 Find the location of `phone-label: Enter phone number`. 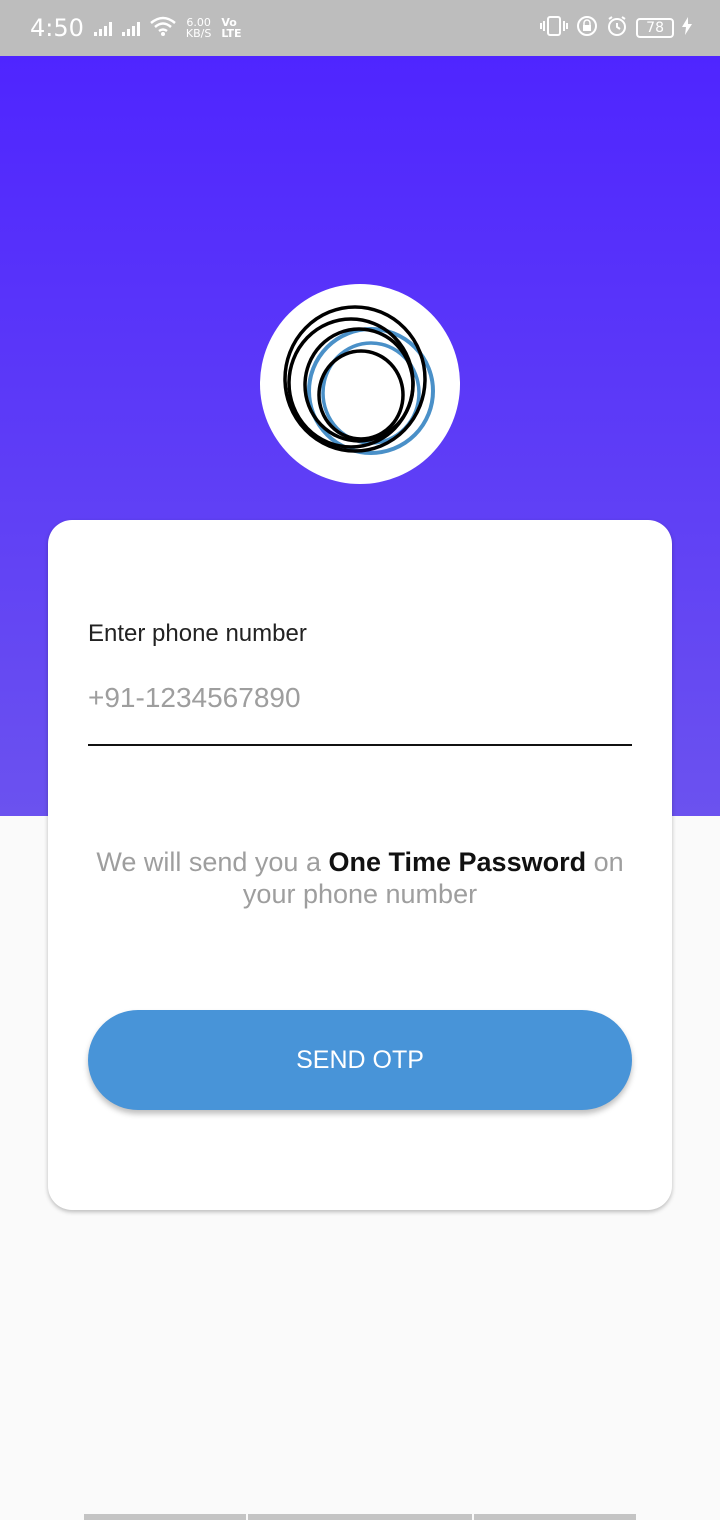

phone-label: Enter phone number is located at coordinates (197, 633).